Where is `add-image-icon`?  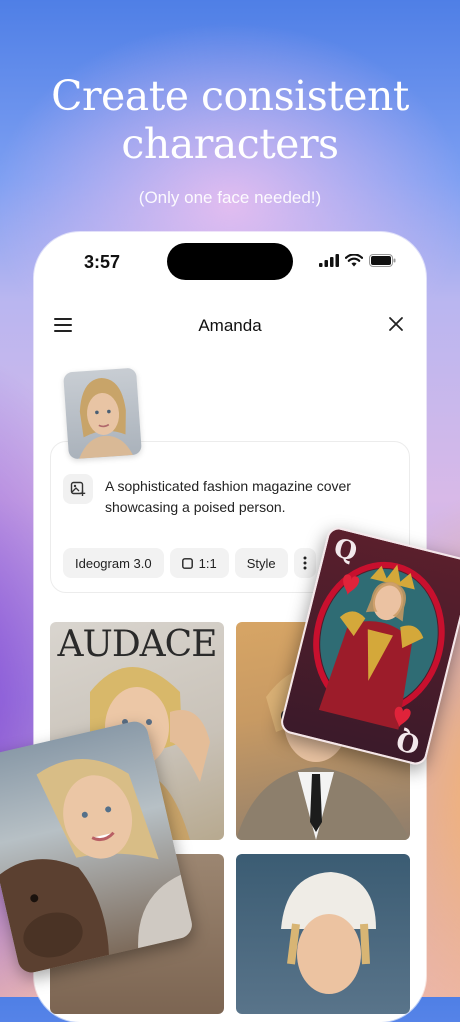
add-image-icon is located at coordinates (78, 488).